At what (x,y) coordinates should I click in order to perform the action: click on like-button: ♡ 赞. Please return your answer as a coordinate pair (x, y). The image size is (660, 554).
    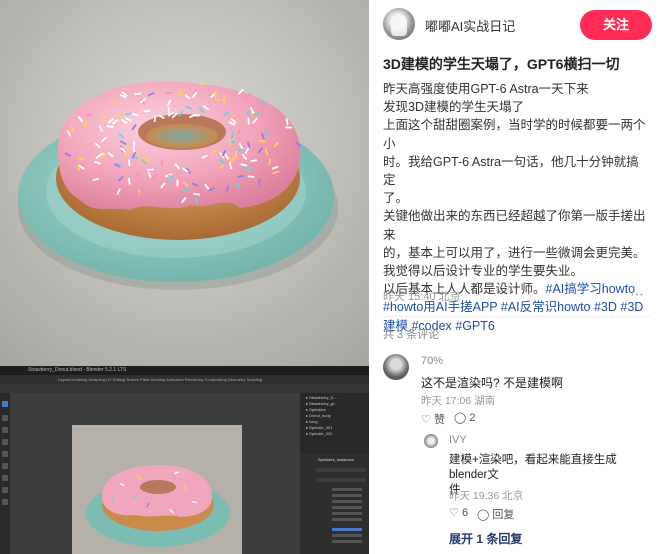
    Looking at the image, I should click on (433, 419).